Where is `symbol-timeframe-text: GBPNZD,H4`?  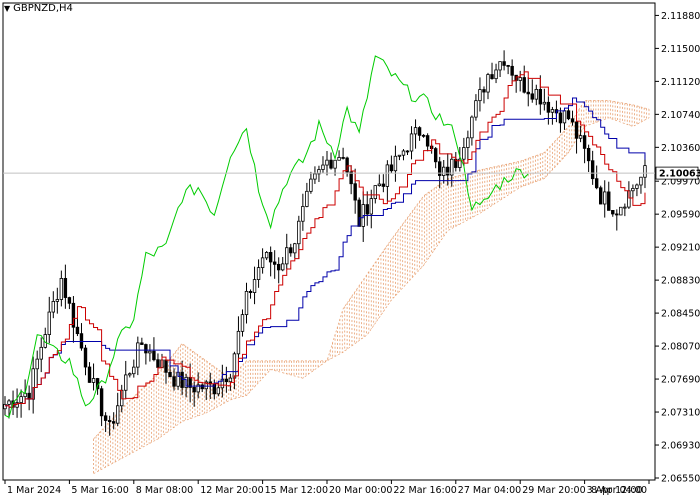
symbol-timeframe-text: GBPNZD,H4 is located at coordinates (43, 8).